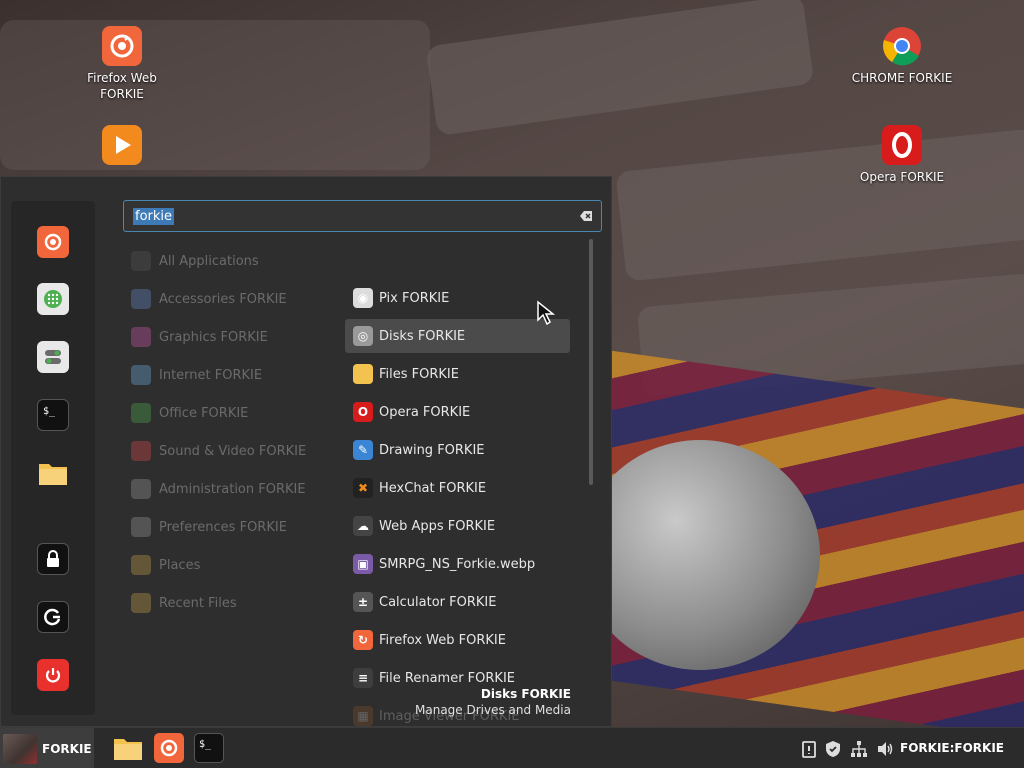 The height and width of the screenshot is (768, 1024). What do you see at coordinates (223, 299) in the screenshot?
I see `category-label: Accessories FORKIE` at bounding box center [223, 299].